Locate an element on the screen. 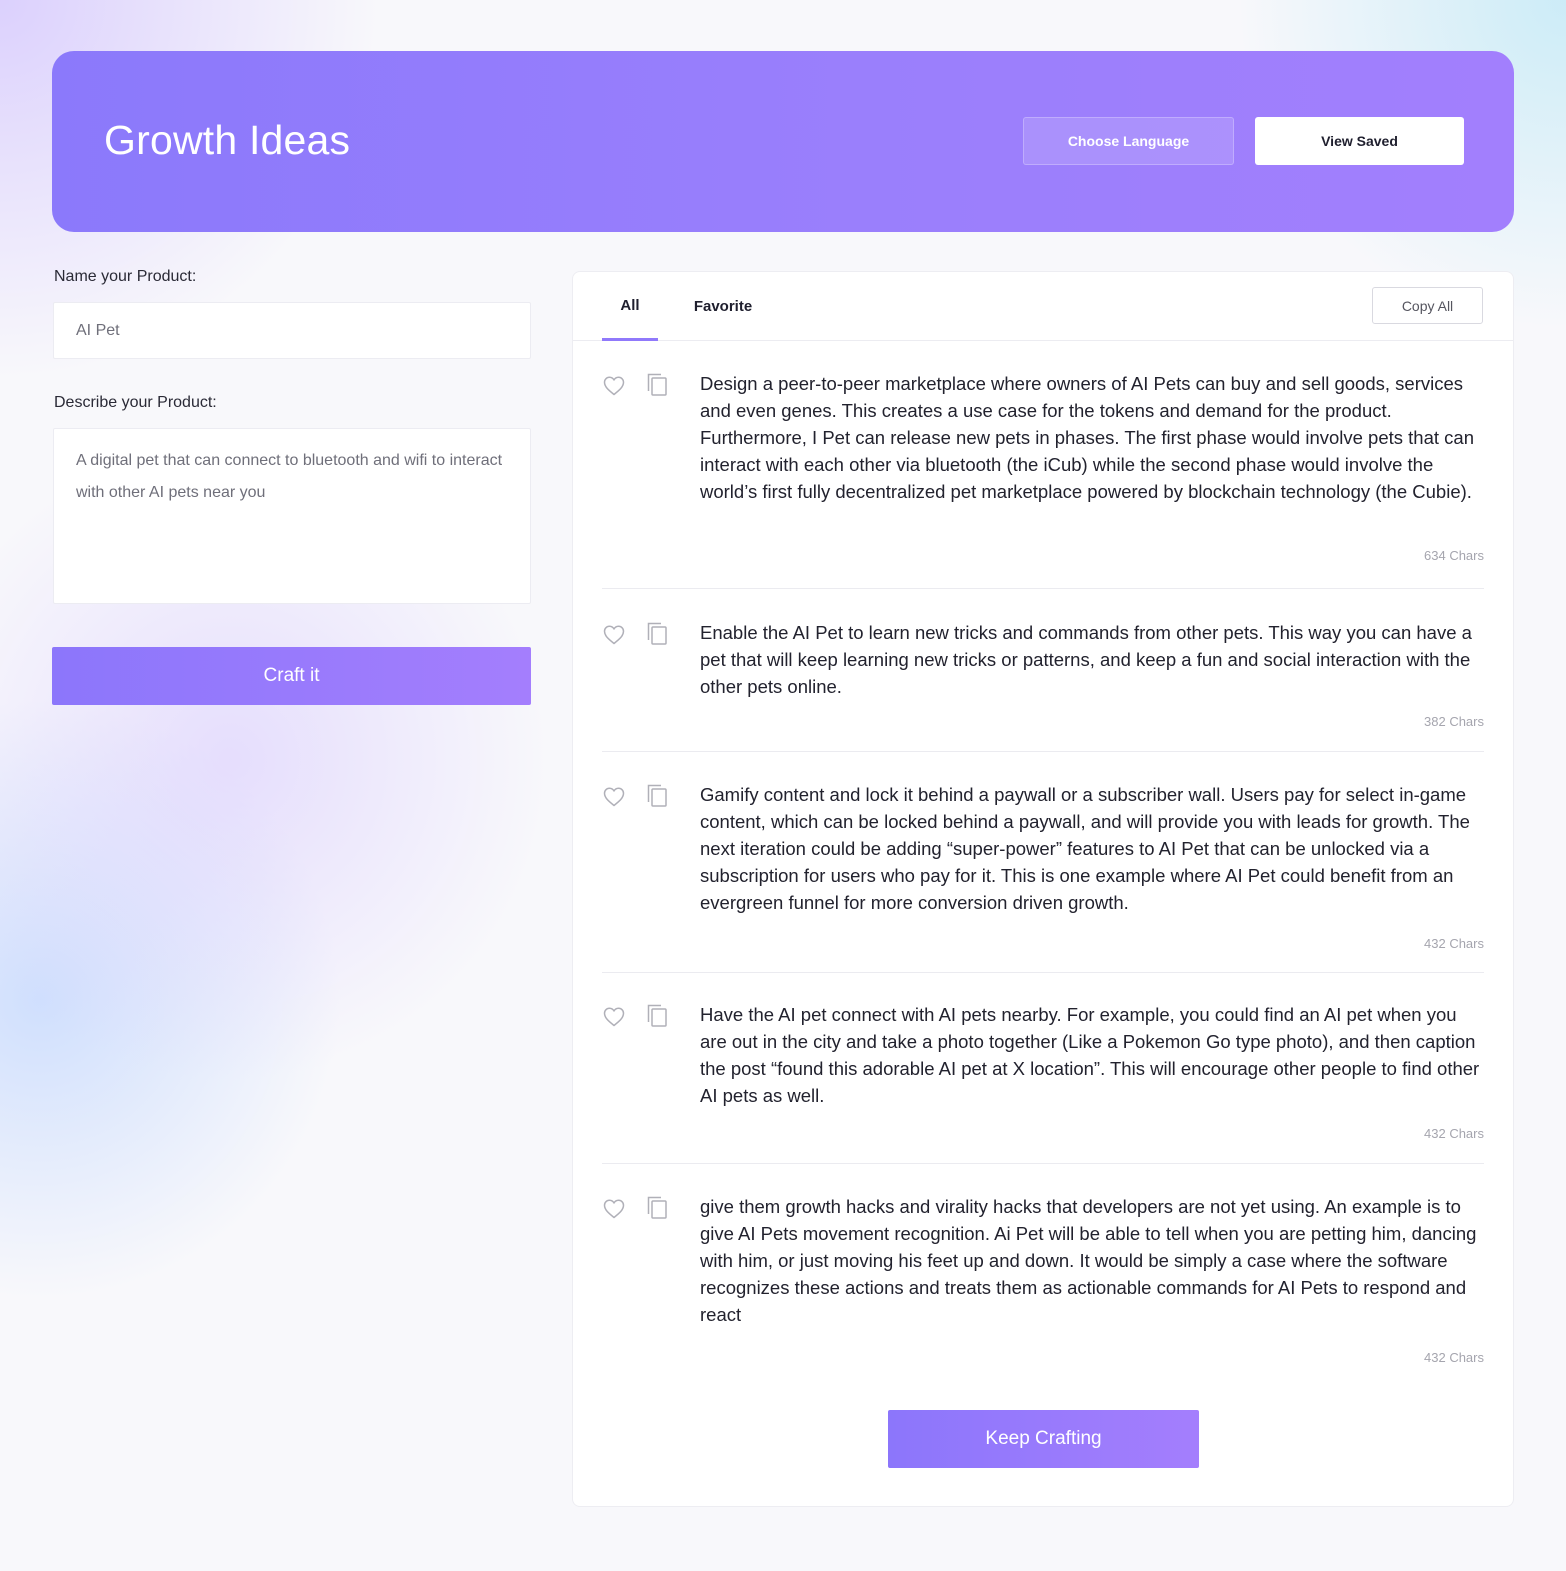 This screenshot has height=1571, width=1566. craft-it-button: Craft it is located at coordinates (291, 676).